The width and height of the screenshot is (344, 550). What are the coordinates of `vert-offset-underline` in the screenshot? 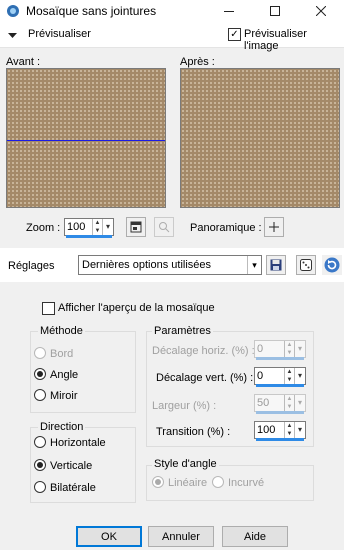 It's located at (280, 385).